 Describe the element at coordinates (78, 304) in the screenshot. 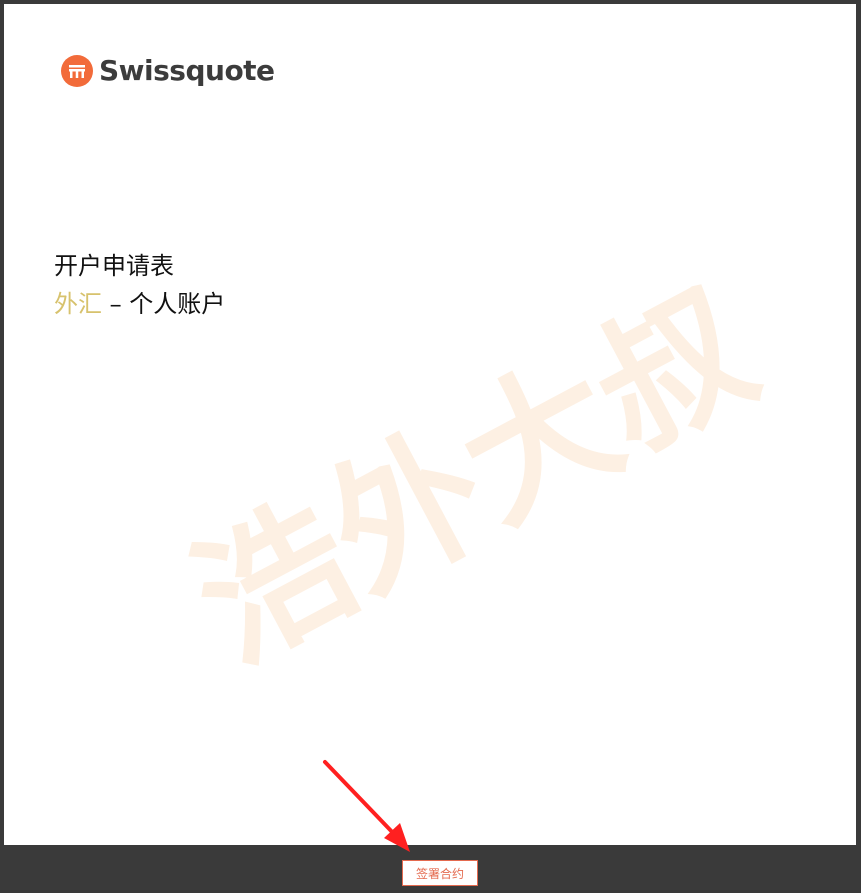

I see `subtitle-accent: 外汇` at that location.